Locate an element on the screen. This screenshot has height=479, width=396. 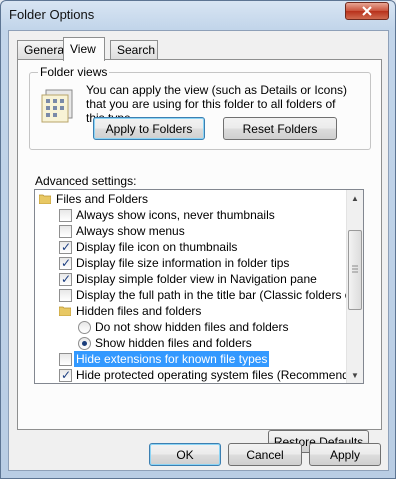
close-button is located at coordinates (367, 11).